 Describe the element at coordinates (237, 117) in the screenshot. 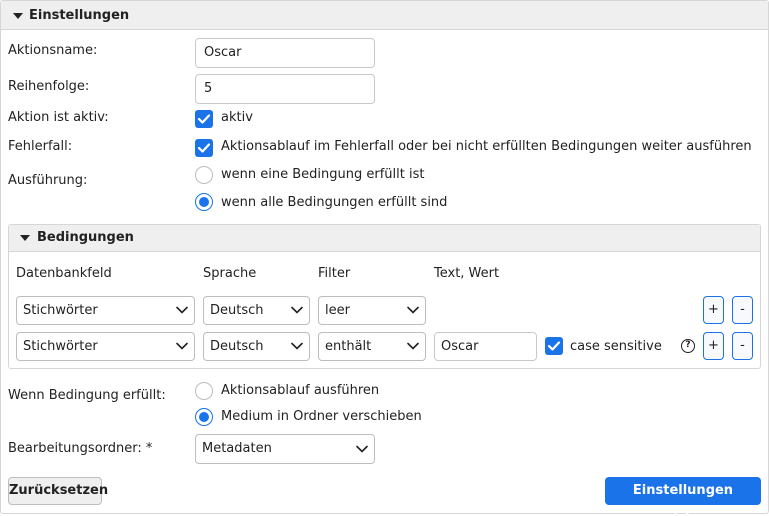

I see `active-checkbox-label: aktiv` at that location.